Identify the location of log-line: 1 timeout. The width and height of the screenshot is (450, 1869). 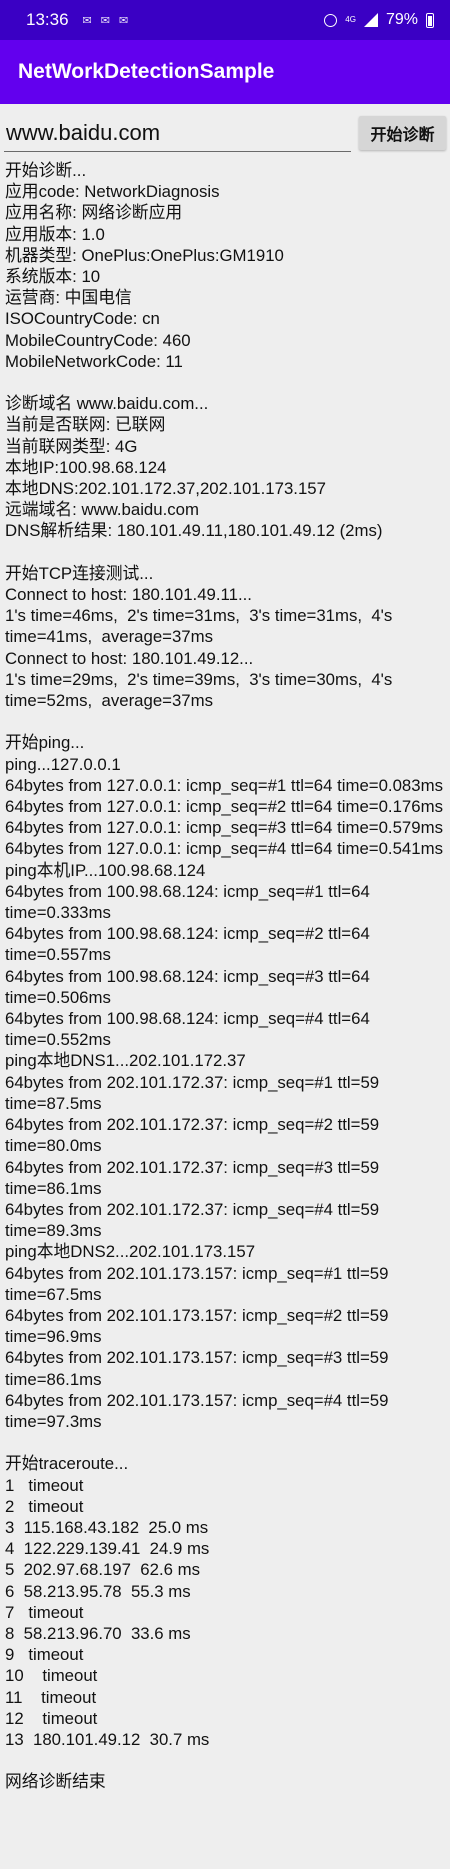
(44, 1485).